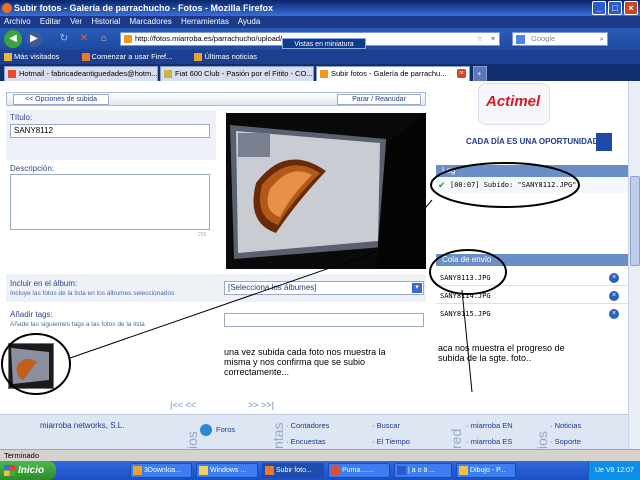  Describe the element at coordinates (82, 425) in the screenshot. I see `company-name: miarroba networks, S.L.` at that location.